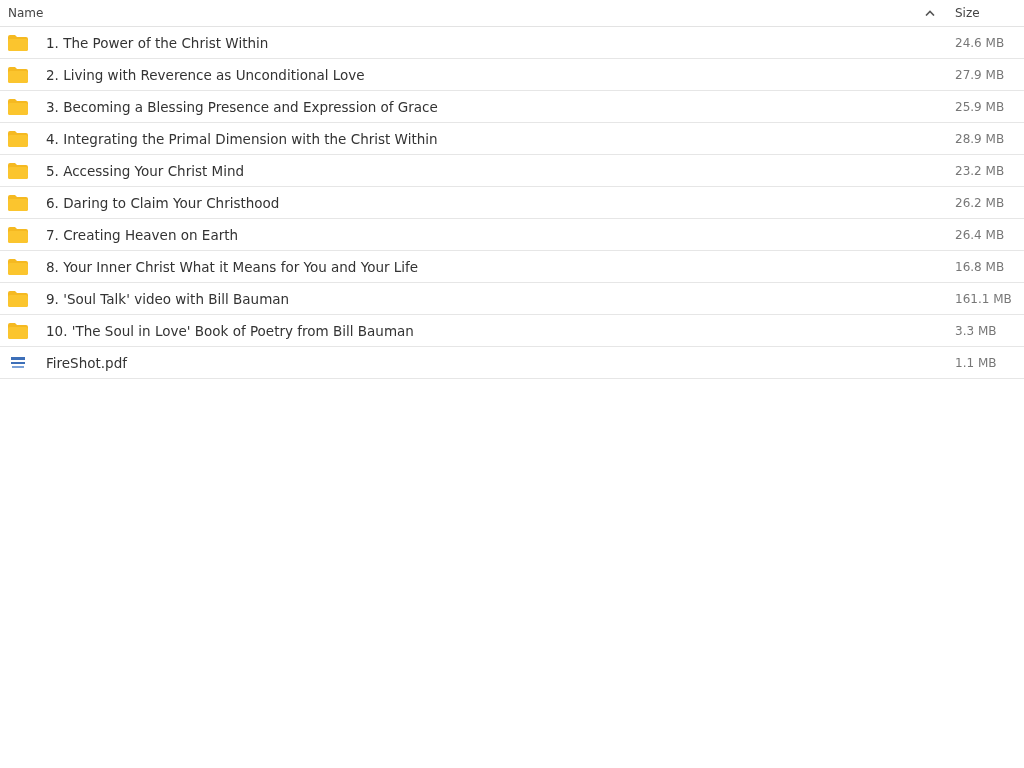 This screenshot has height=768, width=1024. What do you see at coordinates (500, 138) in the screenshot?
I see `file-name: 4. Integrating the Primal Dimension with the Christ Within` at bounding box center [500, 138].